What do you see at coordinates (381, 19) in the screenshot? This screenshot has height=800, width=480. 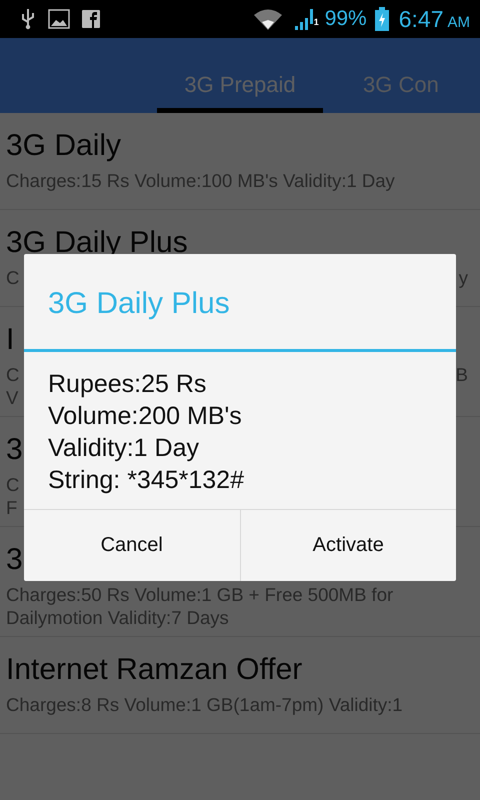 I see `battery-charging-icon` at bounding box center [381, 19].